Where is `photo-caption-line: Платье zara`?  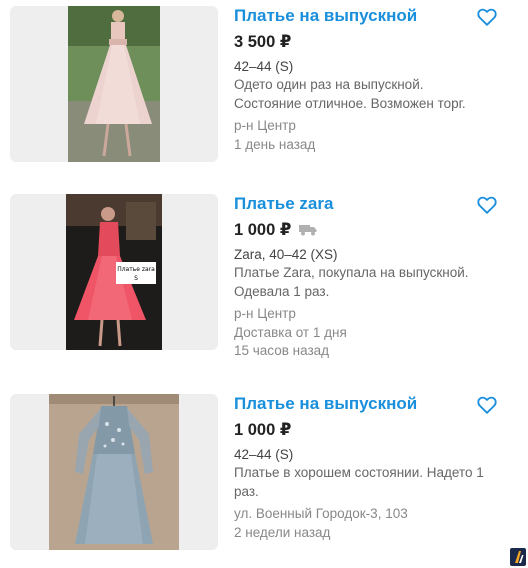 photo-caption-line: Платье zara is located at coordinates (136, 269).